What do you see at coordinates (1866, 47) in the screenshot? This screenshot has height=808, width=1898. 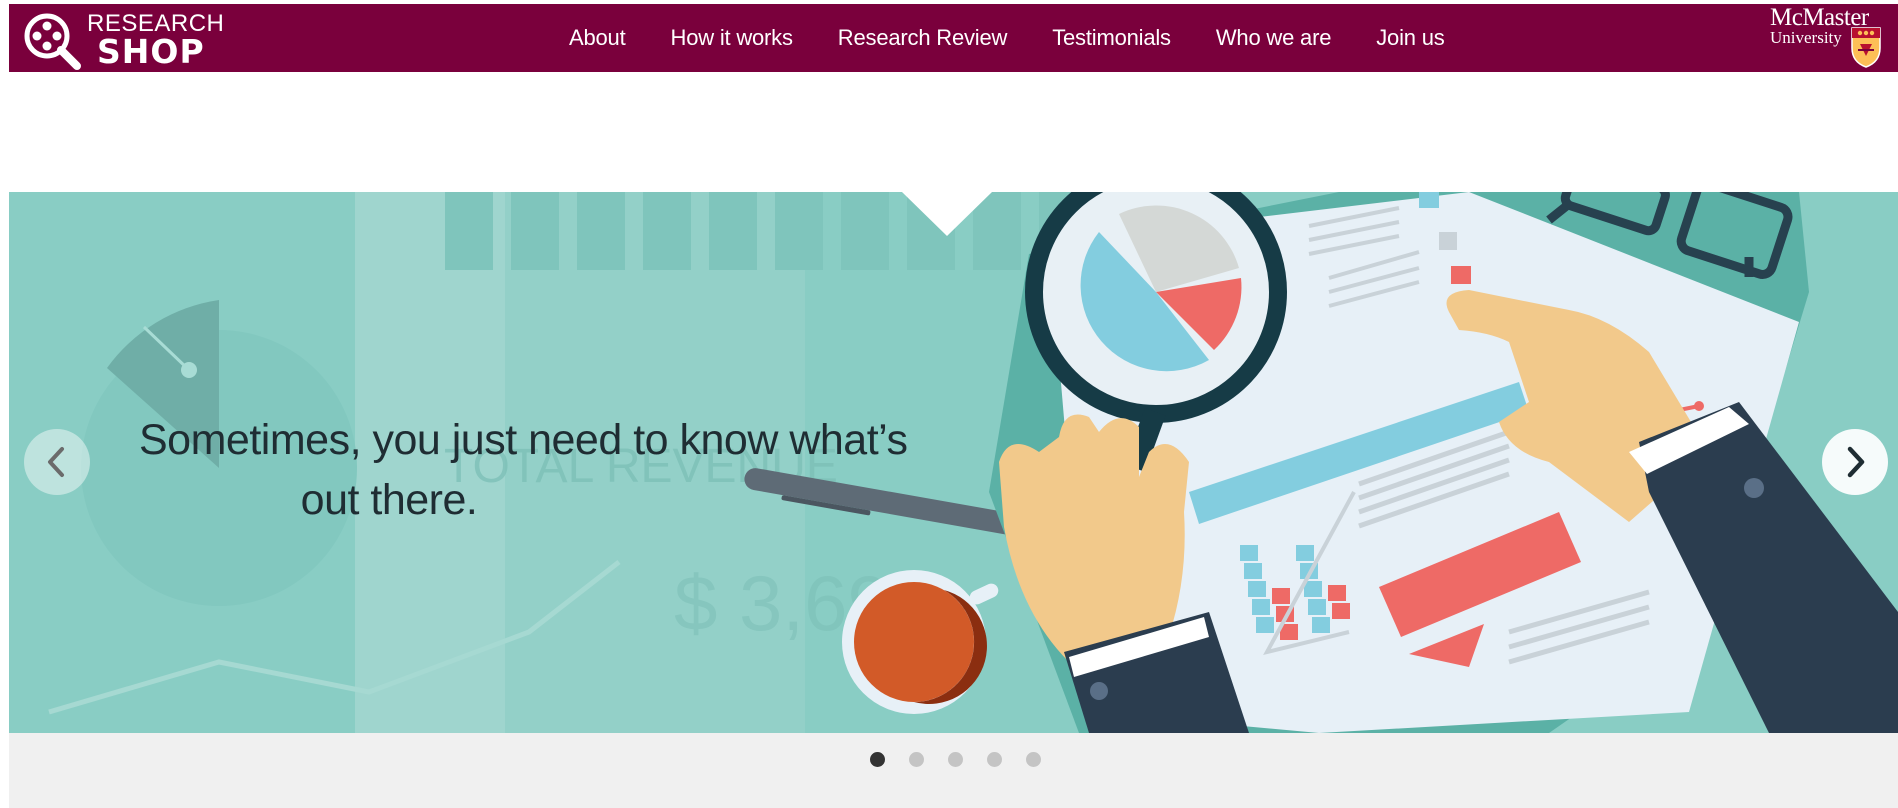 I see `university-crest-icon` at bounding box center [1866, 47].